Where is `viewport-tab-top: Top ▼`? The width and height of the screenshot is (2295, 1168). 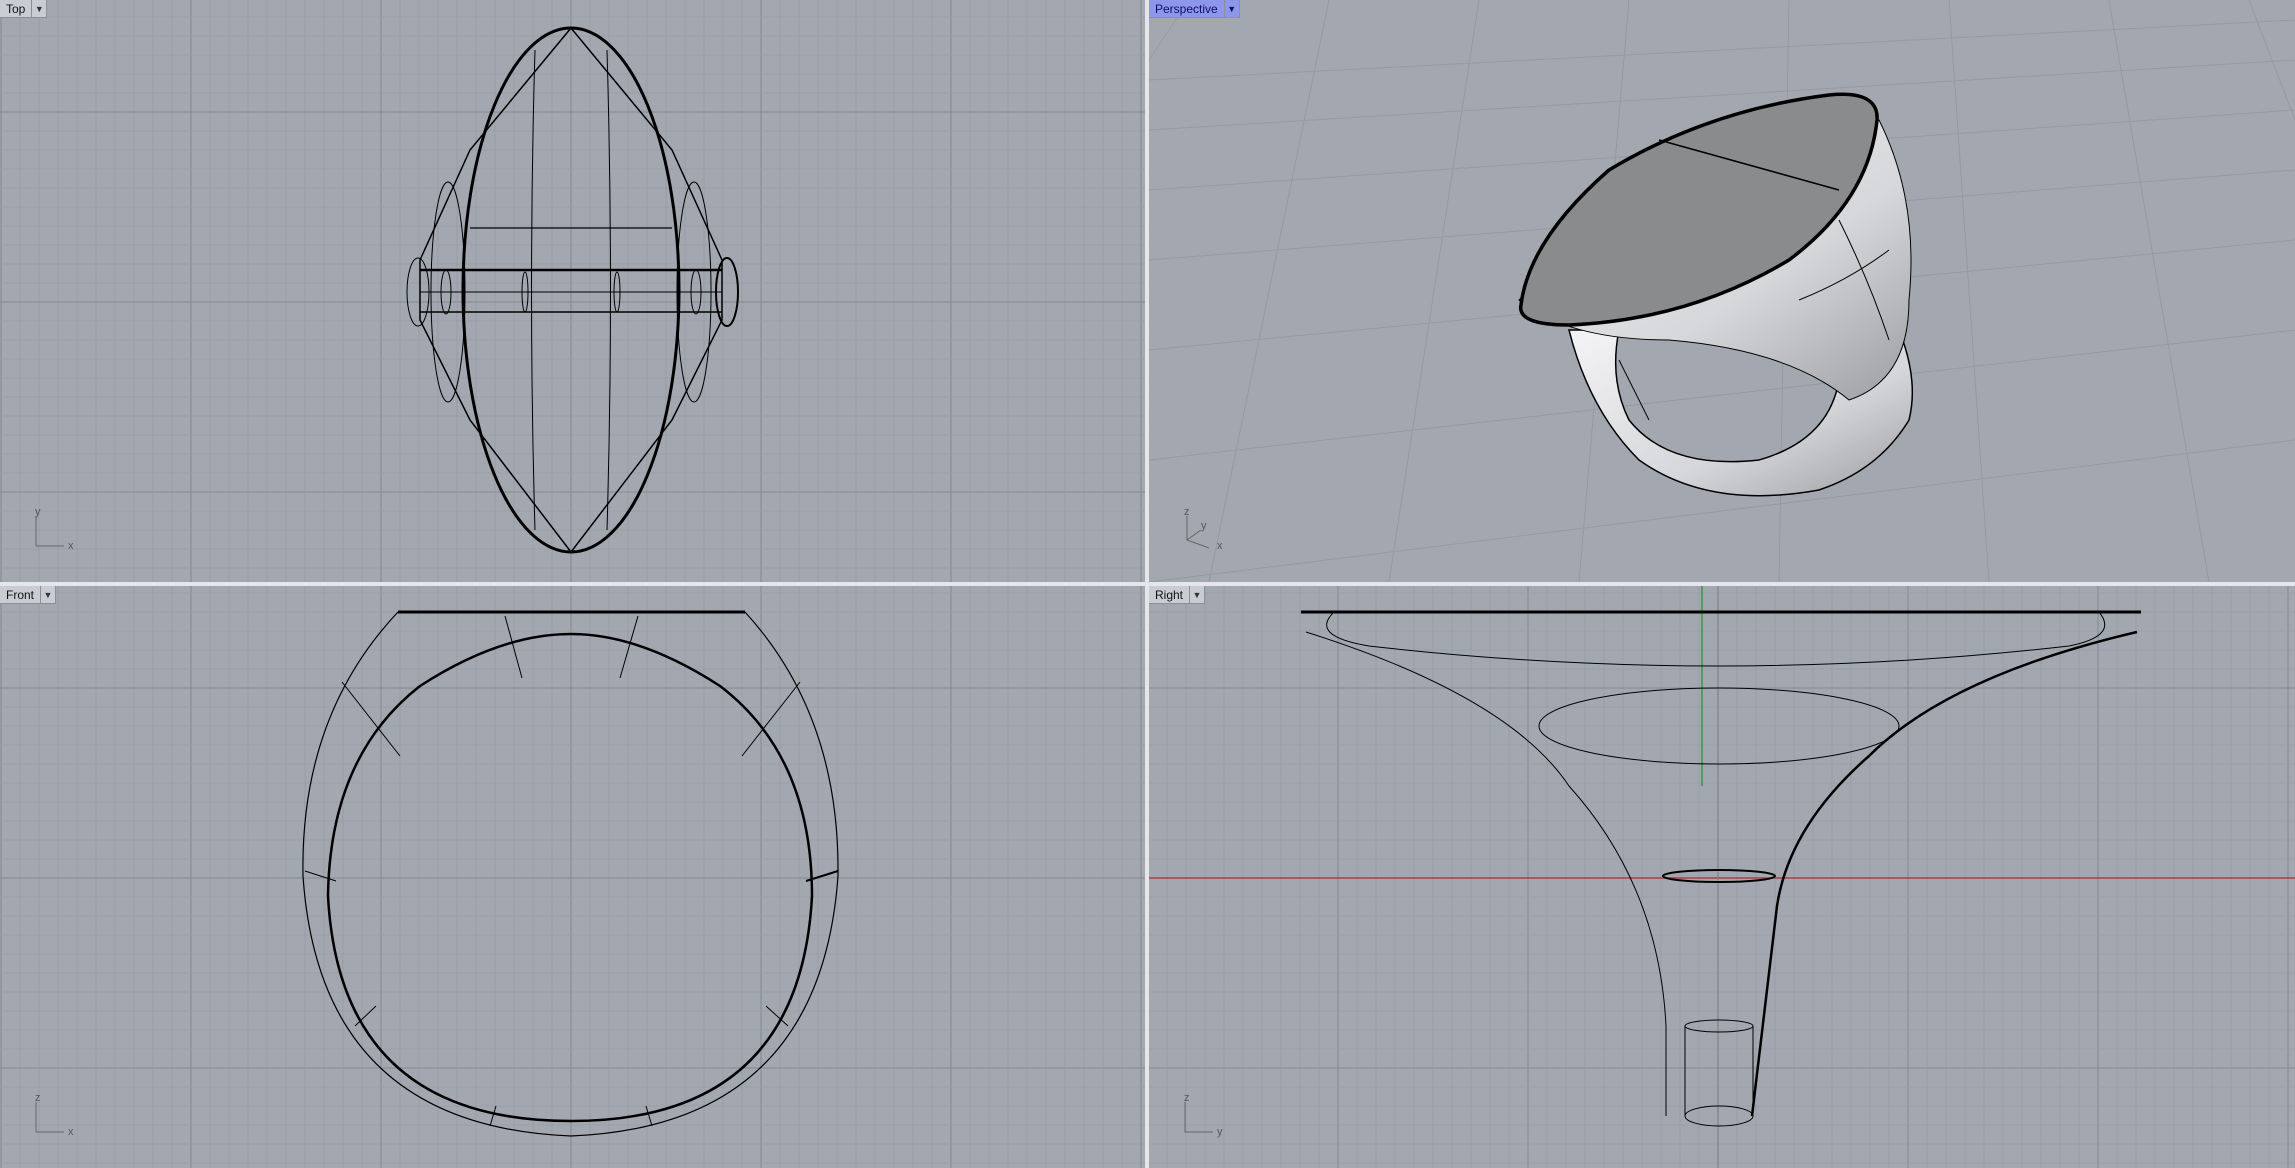 viewport-tab-top: Top ▼ is located at coordinates (24, 9).